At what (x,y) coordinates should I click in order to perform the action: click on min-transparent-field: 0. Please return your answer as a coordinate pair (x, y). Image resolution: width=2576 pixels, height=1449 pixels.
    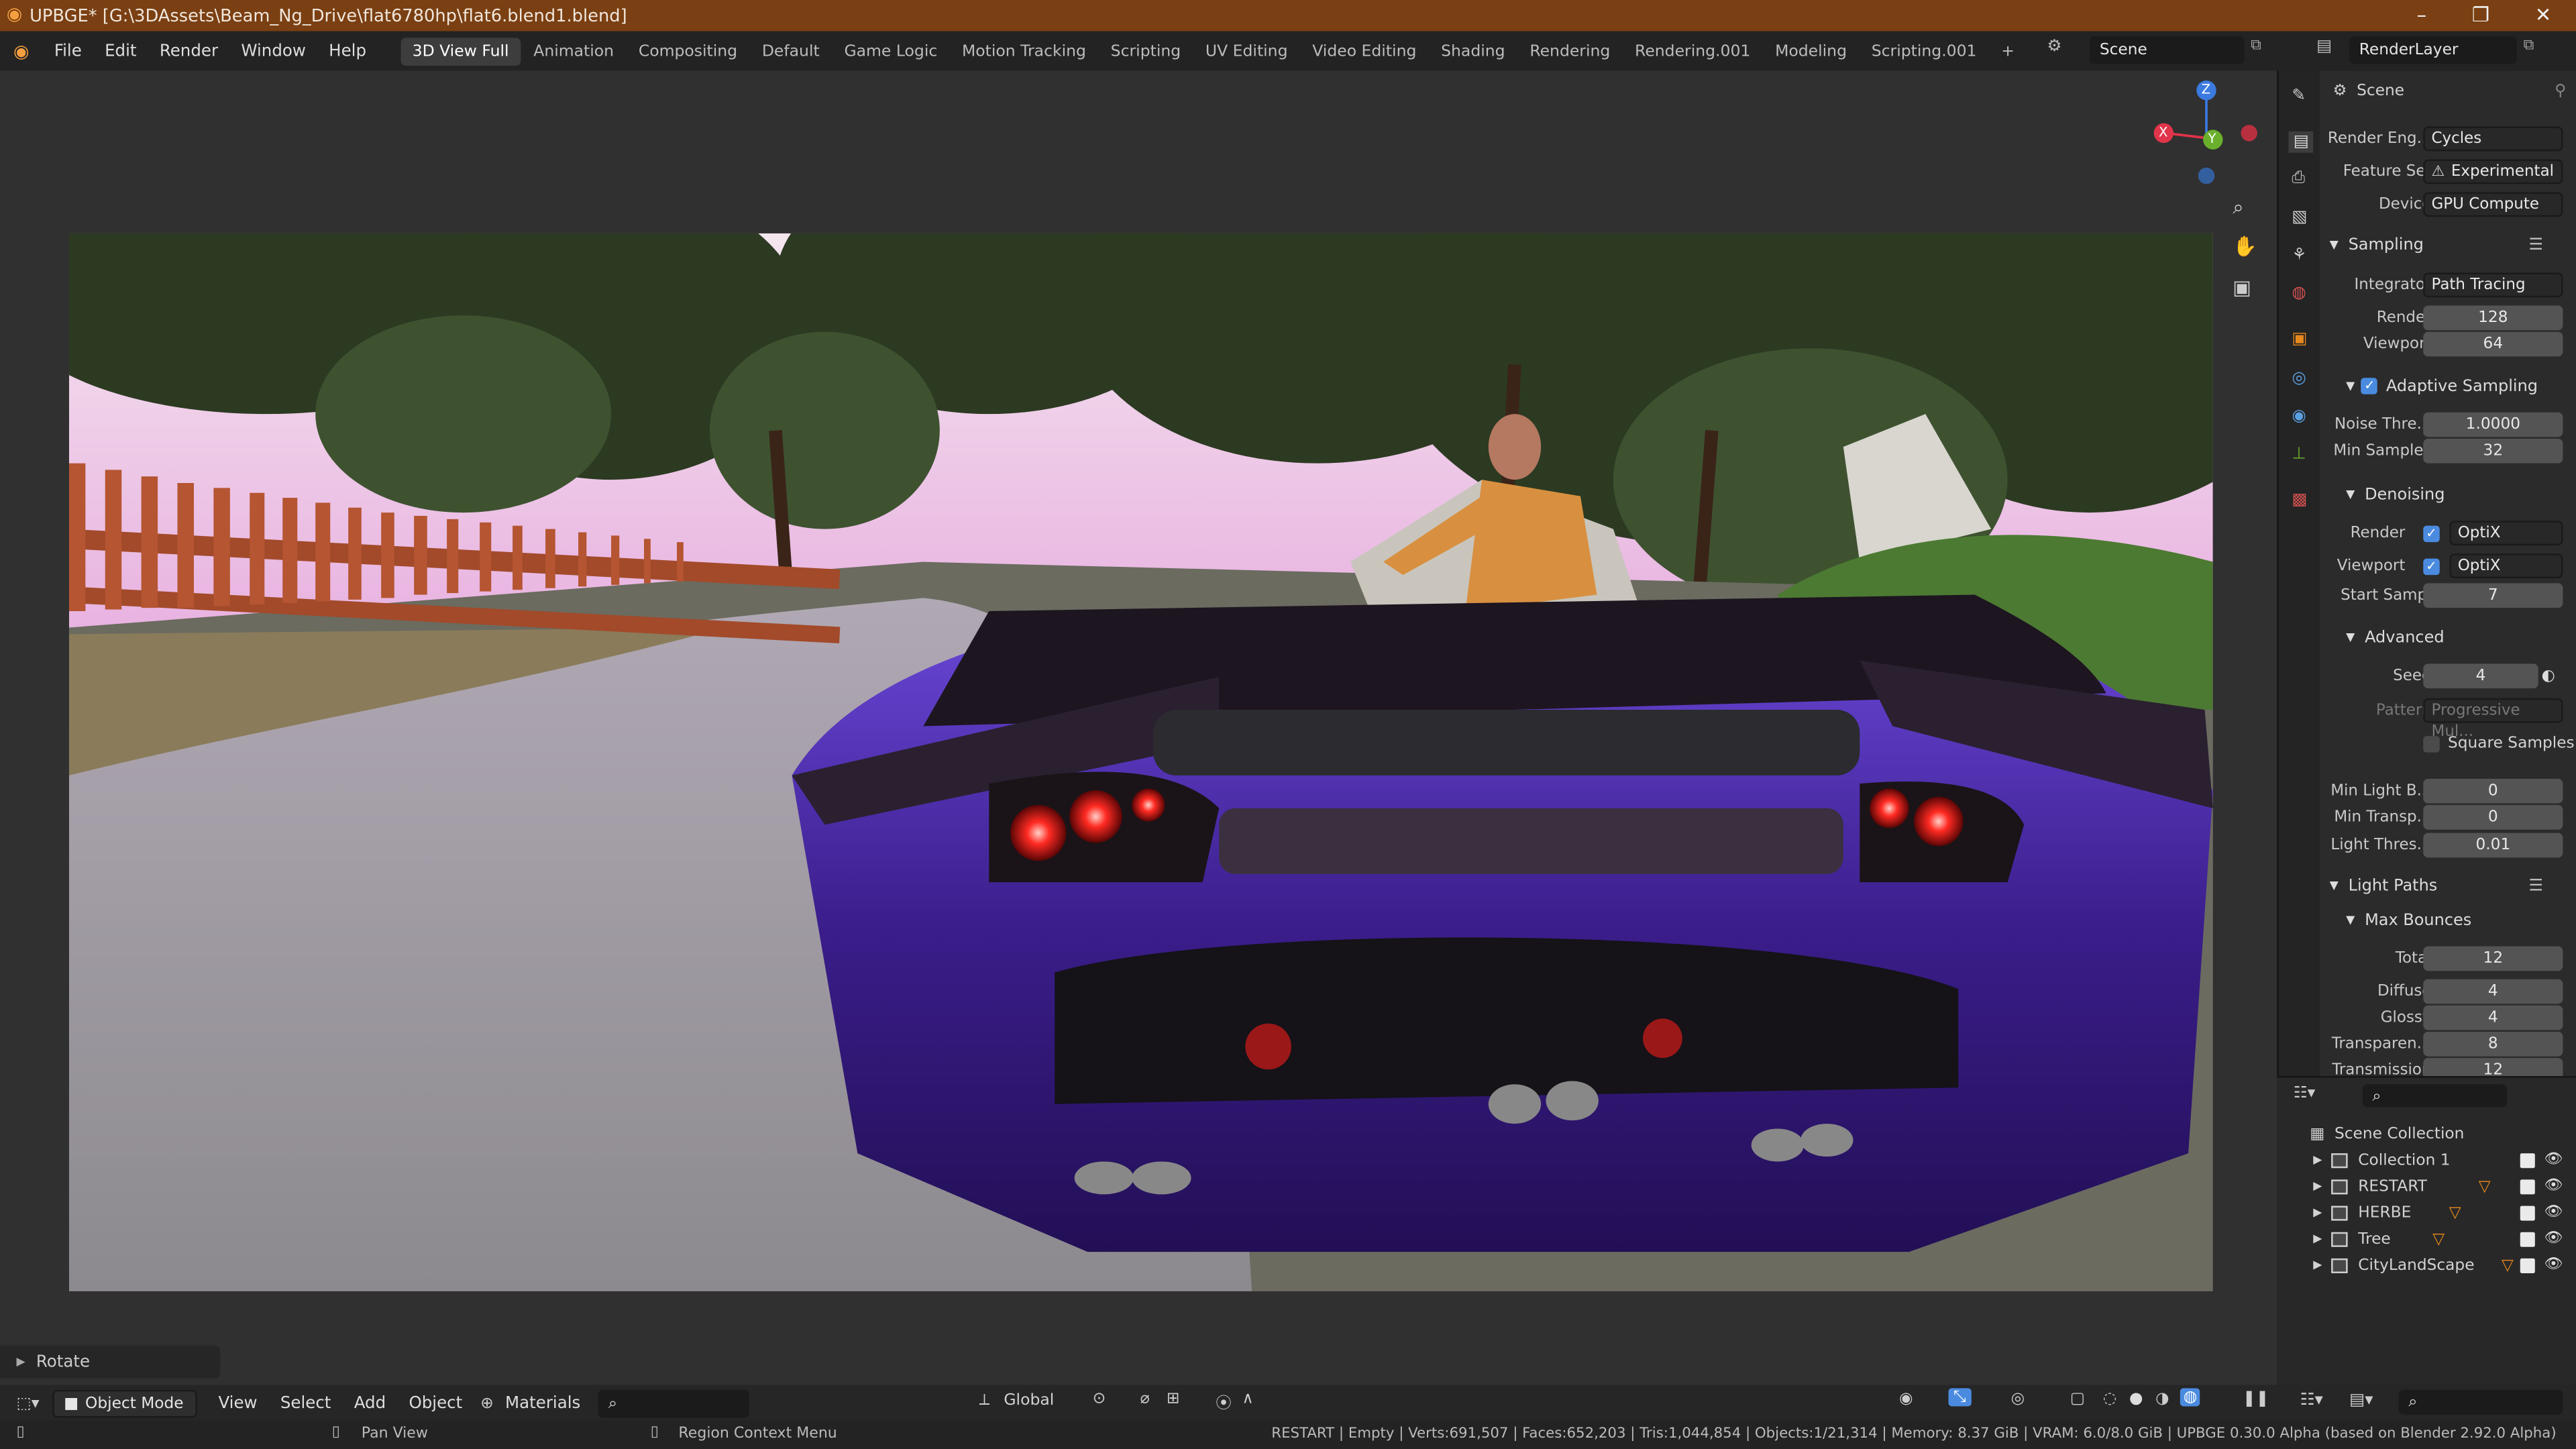
    Looking at the image, I should click on (2493, 817).